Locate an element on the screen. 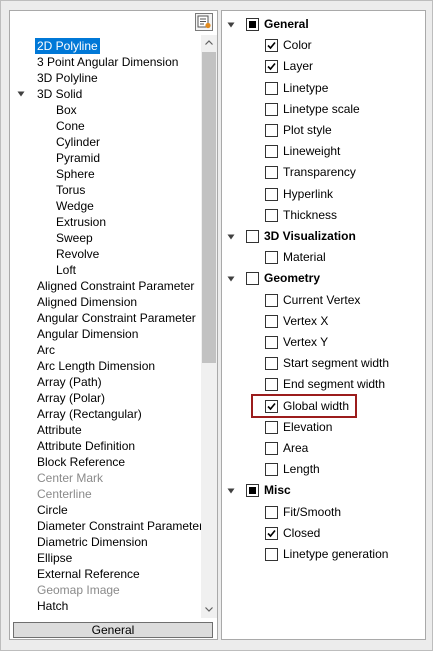  tree-item-arc-length-dimension: Arc Length Dimension is located at coordinates (105, 366).